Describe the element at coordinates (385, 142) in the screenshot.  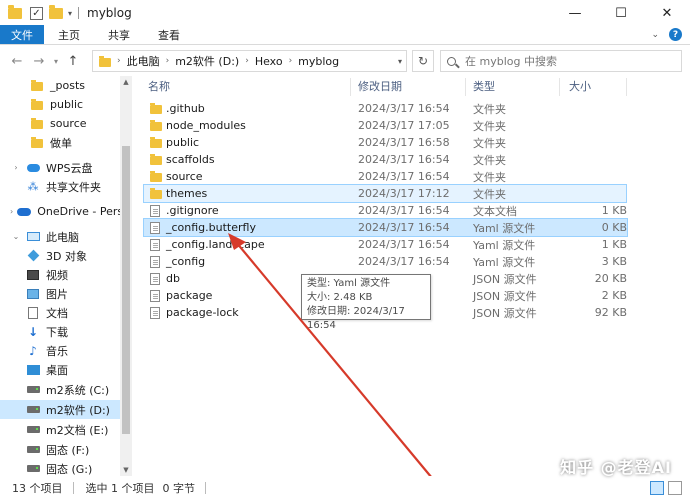
I see `file-row: public 2024/3/17 16:58 文件夹` at that location.